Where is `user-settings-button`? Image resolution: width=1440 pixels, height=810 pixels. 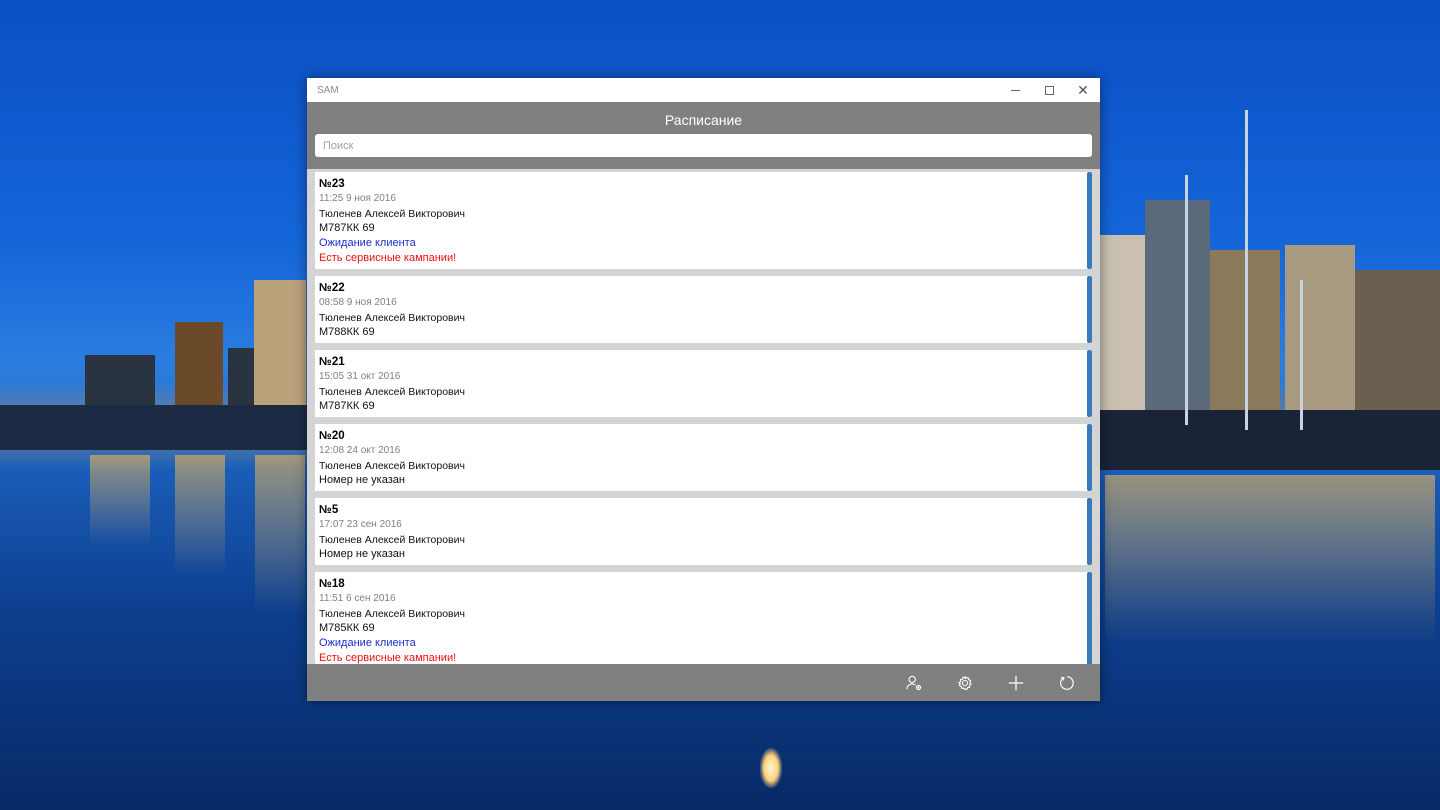
user-settings-button is located at coordinates (913, 682).